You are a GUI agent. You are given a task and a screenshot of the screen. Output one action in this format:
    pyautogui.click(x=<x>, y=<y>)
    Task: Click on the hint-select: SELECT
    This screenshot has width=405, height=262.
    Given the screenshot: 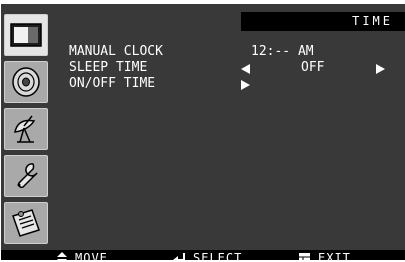 What is the action you would take?
    pyautogui.click(x=207, y=255)
    